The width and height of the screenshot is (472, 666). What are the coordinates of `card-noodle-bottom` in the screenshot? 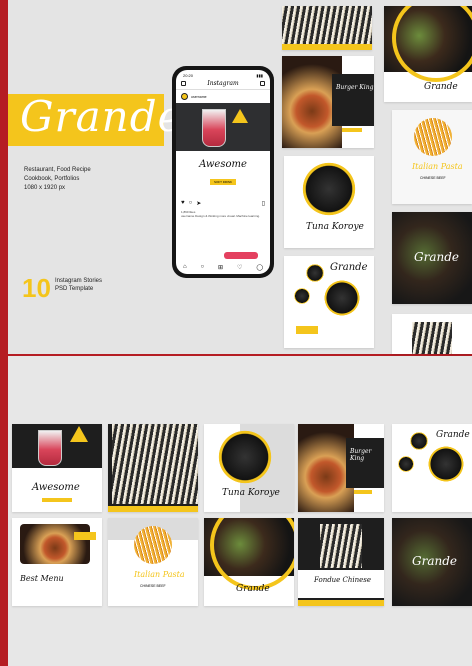 It's located at (432, 334).